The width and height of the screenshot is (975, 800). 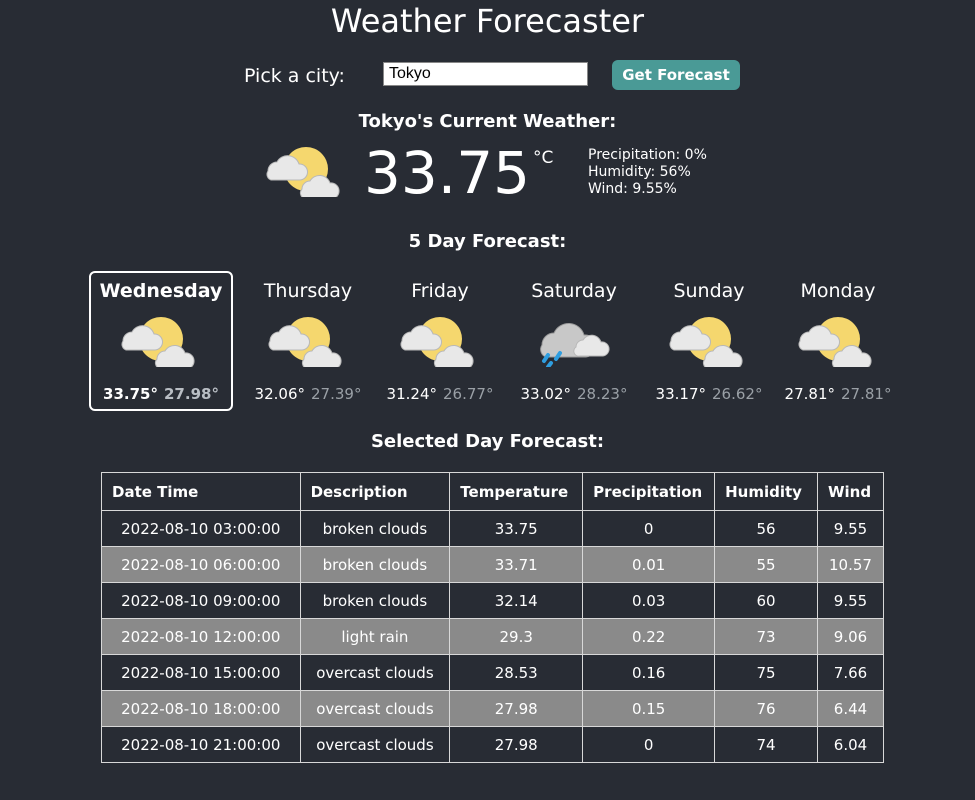 I want to click on rain-cloud-icon, so click(x=574, y=342).